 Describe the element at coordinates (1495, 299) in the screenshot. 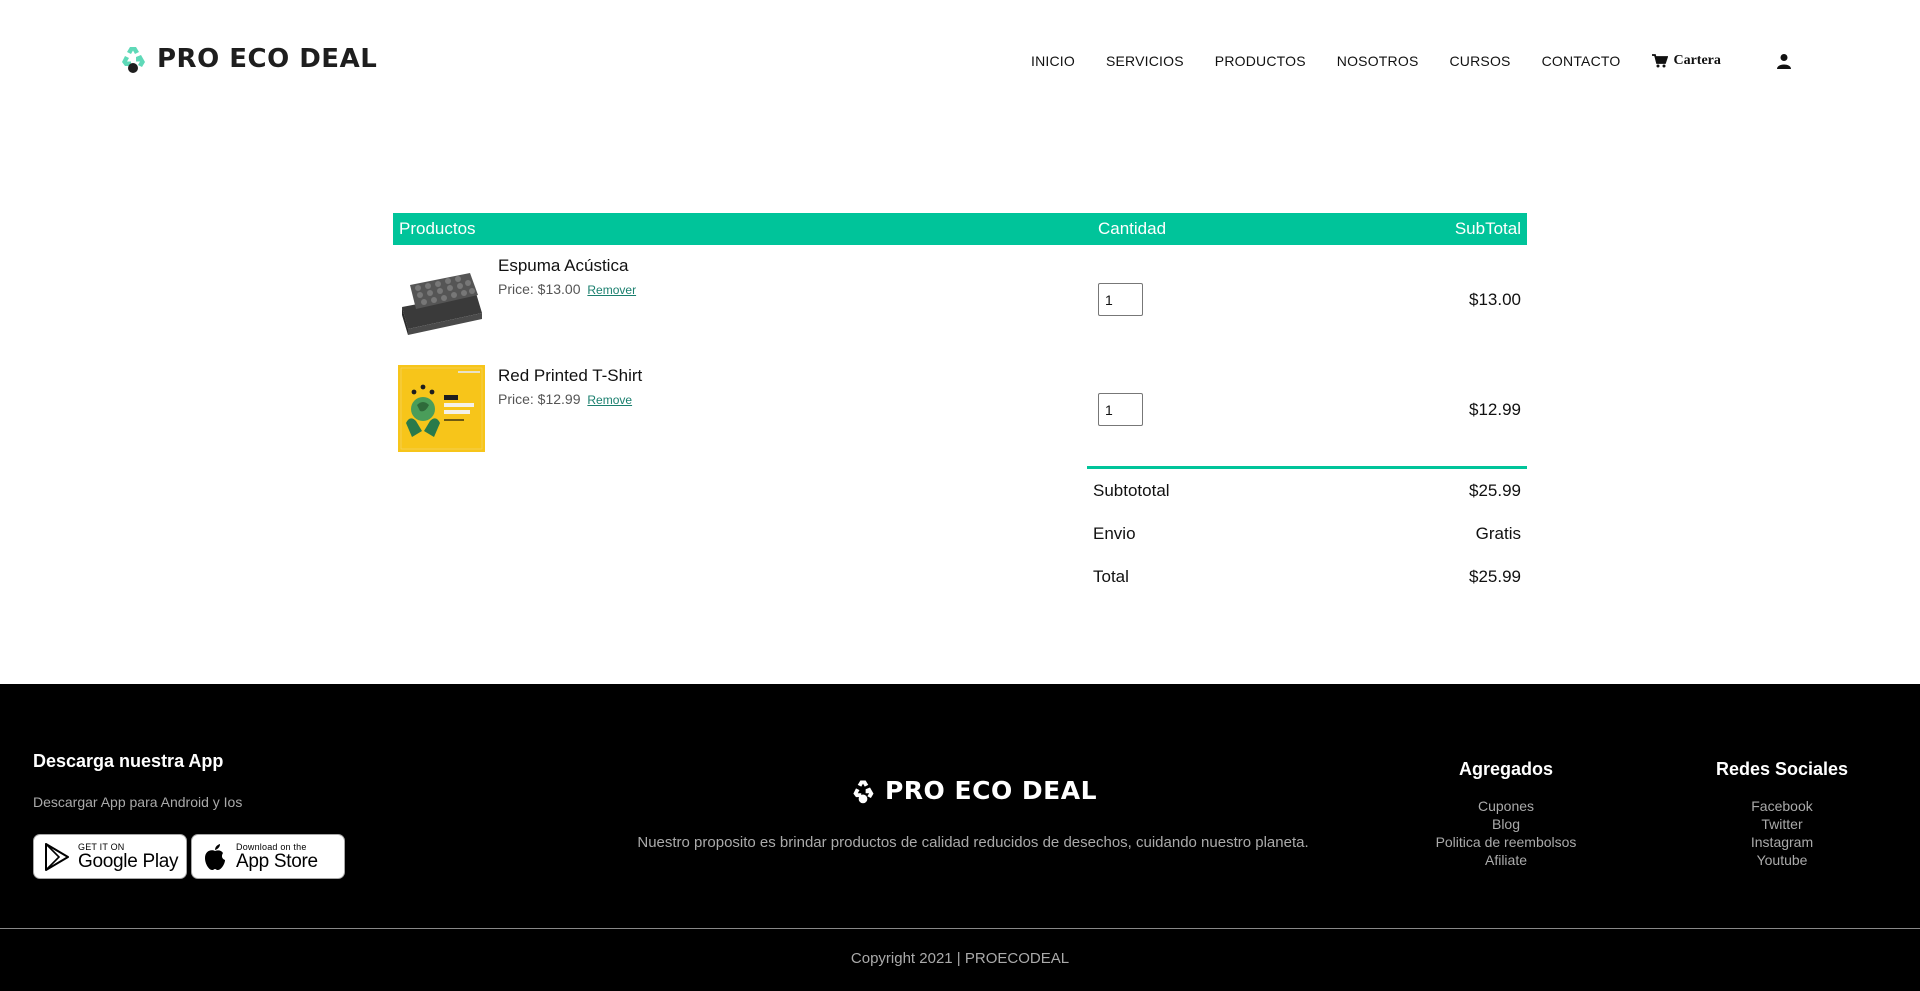

I see `row-subtotal: $13.00` at that location.